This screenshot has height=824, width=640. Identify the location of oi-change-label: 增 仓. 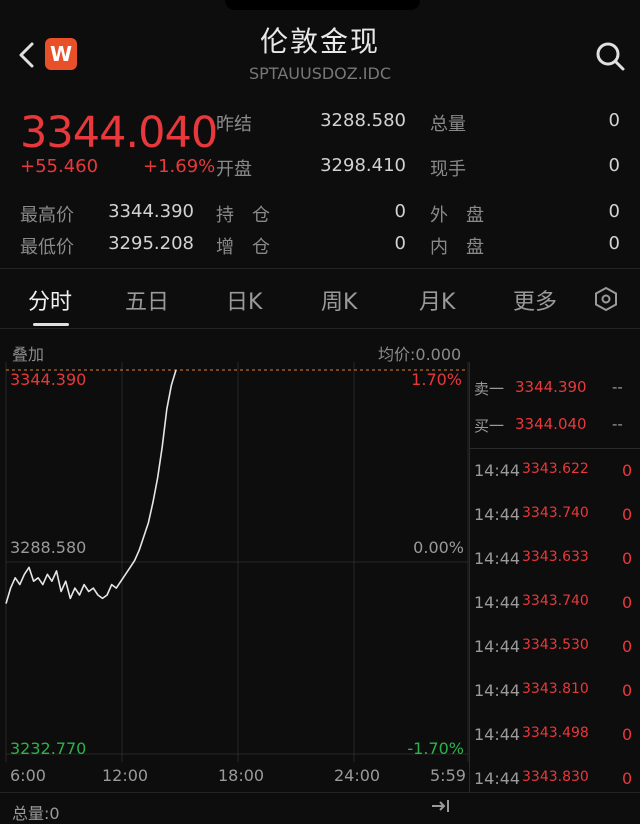
(243, 247).